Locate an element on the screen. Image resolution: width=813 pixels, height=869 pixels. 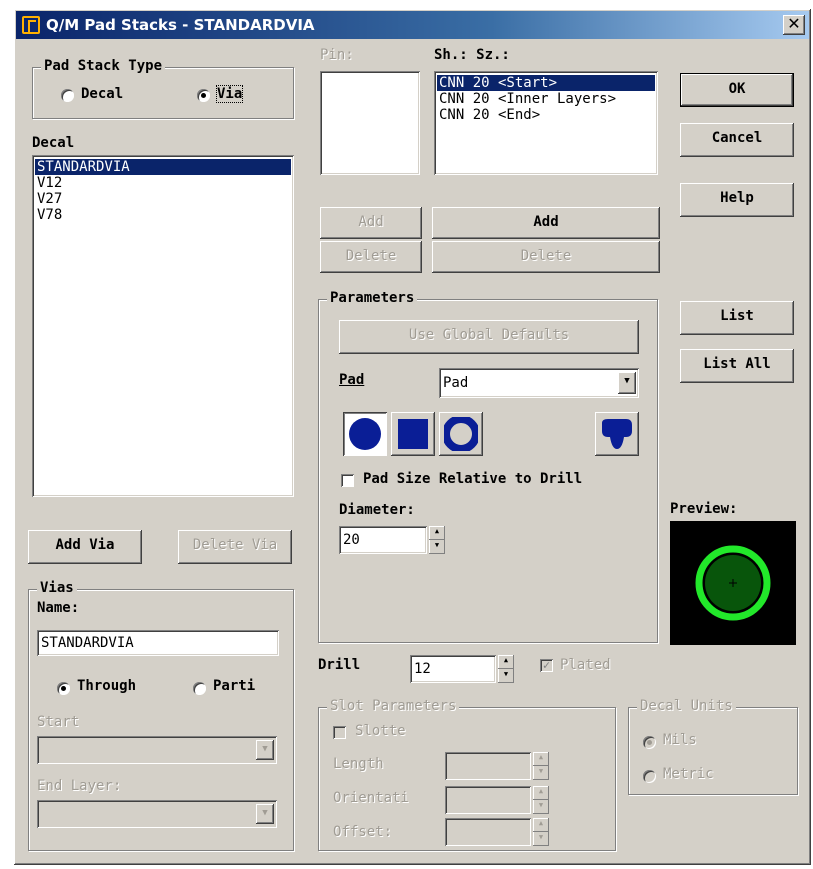
via-name-label: Name: is located at coordinates (58, 608).